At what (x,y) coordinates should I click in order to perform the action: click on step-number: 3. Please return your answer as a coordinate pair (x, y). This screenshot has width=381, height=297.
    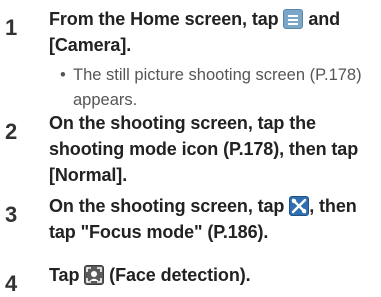
    Looking at the image, I should click on (11, 214).